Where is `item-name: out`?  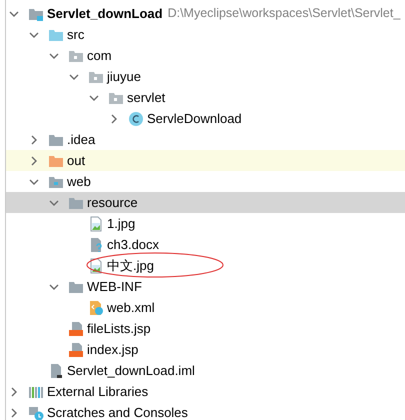 item-name: out is located at coordinates (76, 160).